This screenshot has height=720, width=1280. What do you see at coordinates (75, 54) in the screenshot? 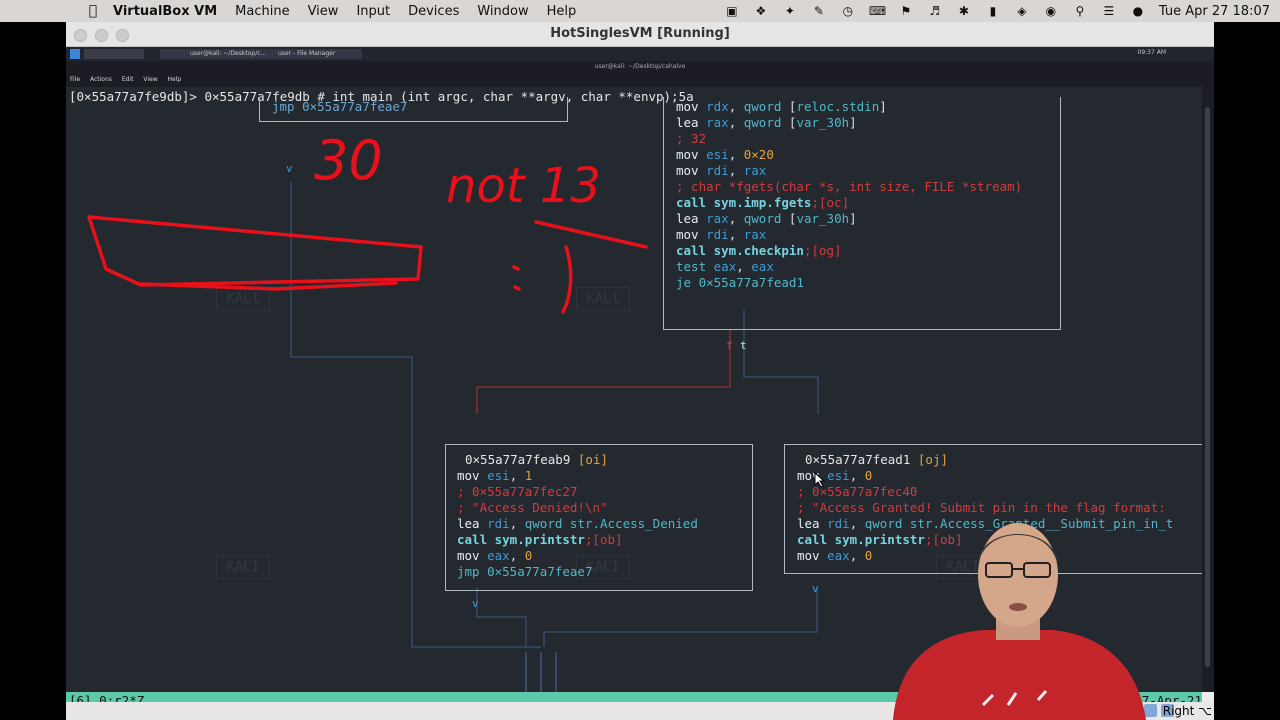
I see `kali-menu-icon` at bounding box center [75, 54].